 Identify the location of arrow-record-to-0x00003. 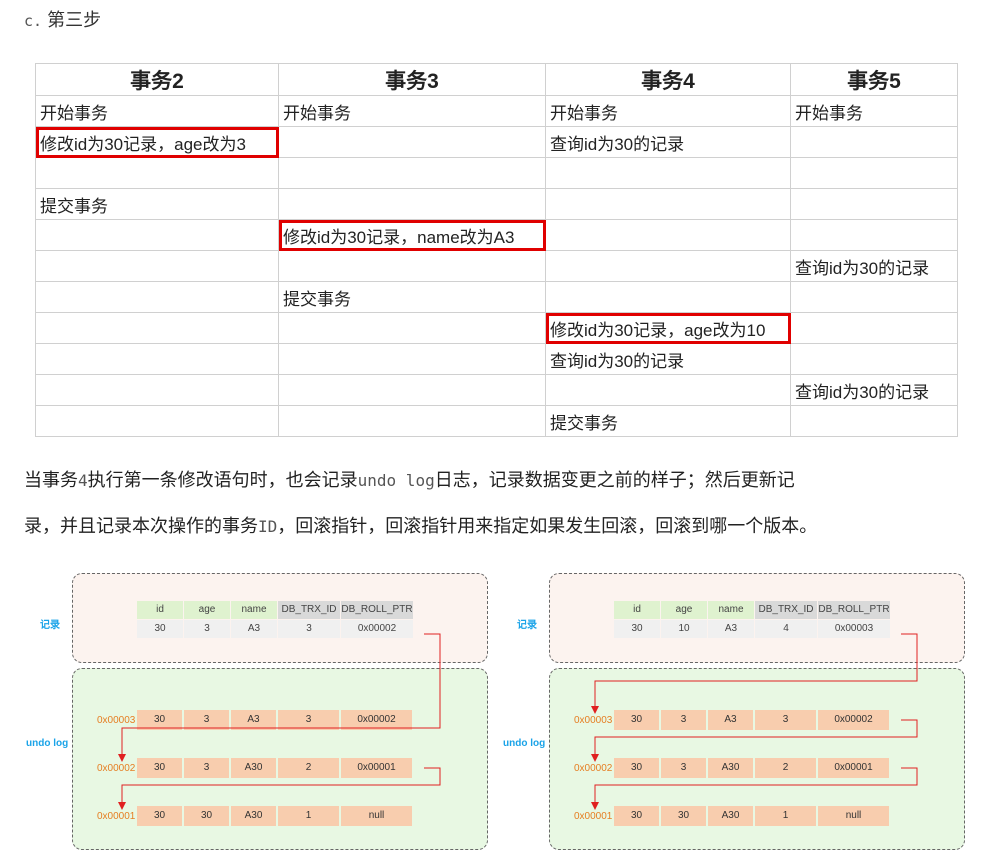
(754, 673).